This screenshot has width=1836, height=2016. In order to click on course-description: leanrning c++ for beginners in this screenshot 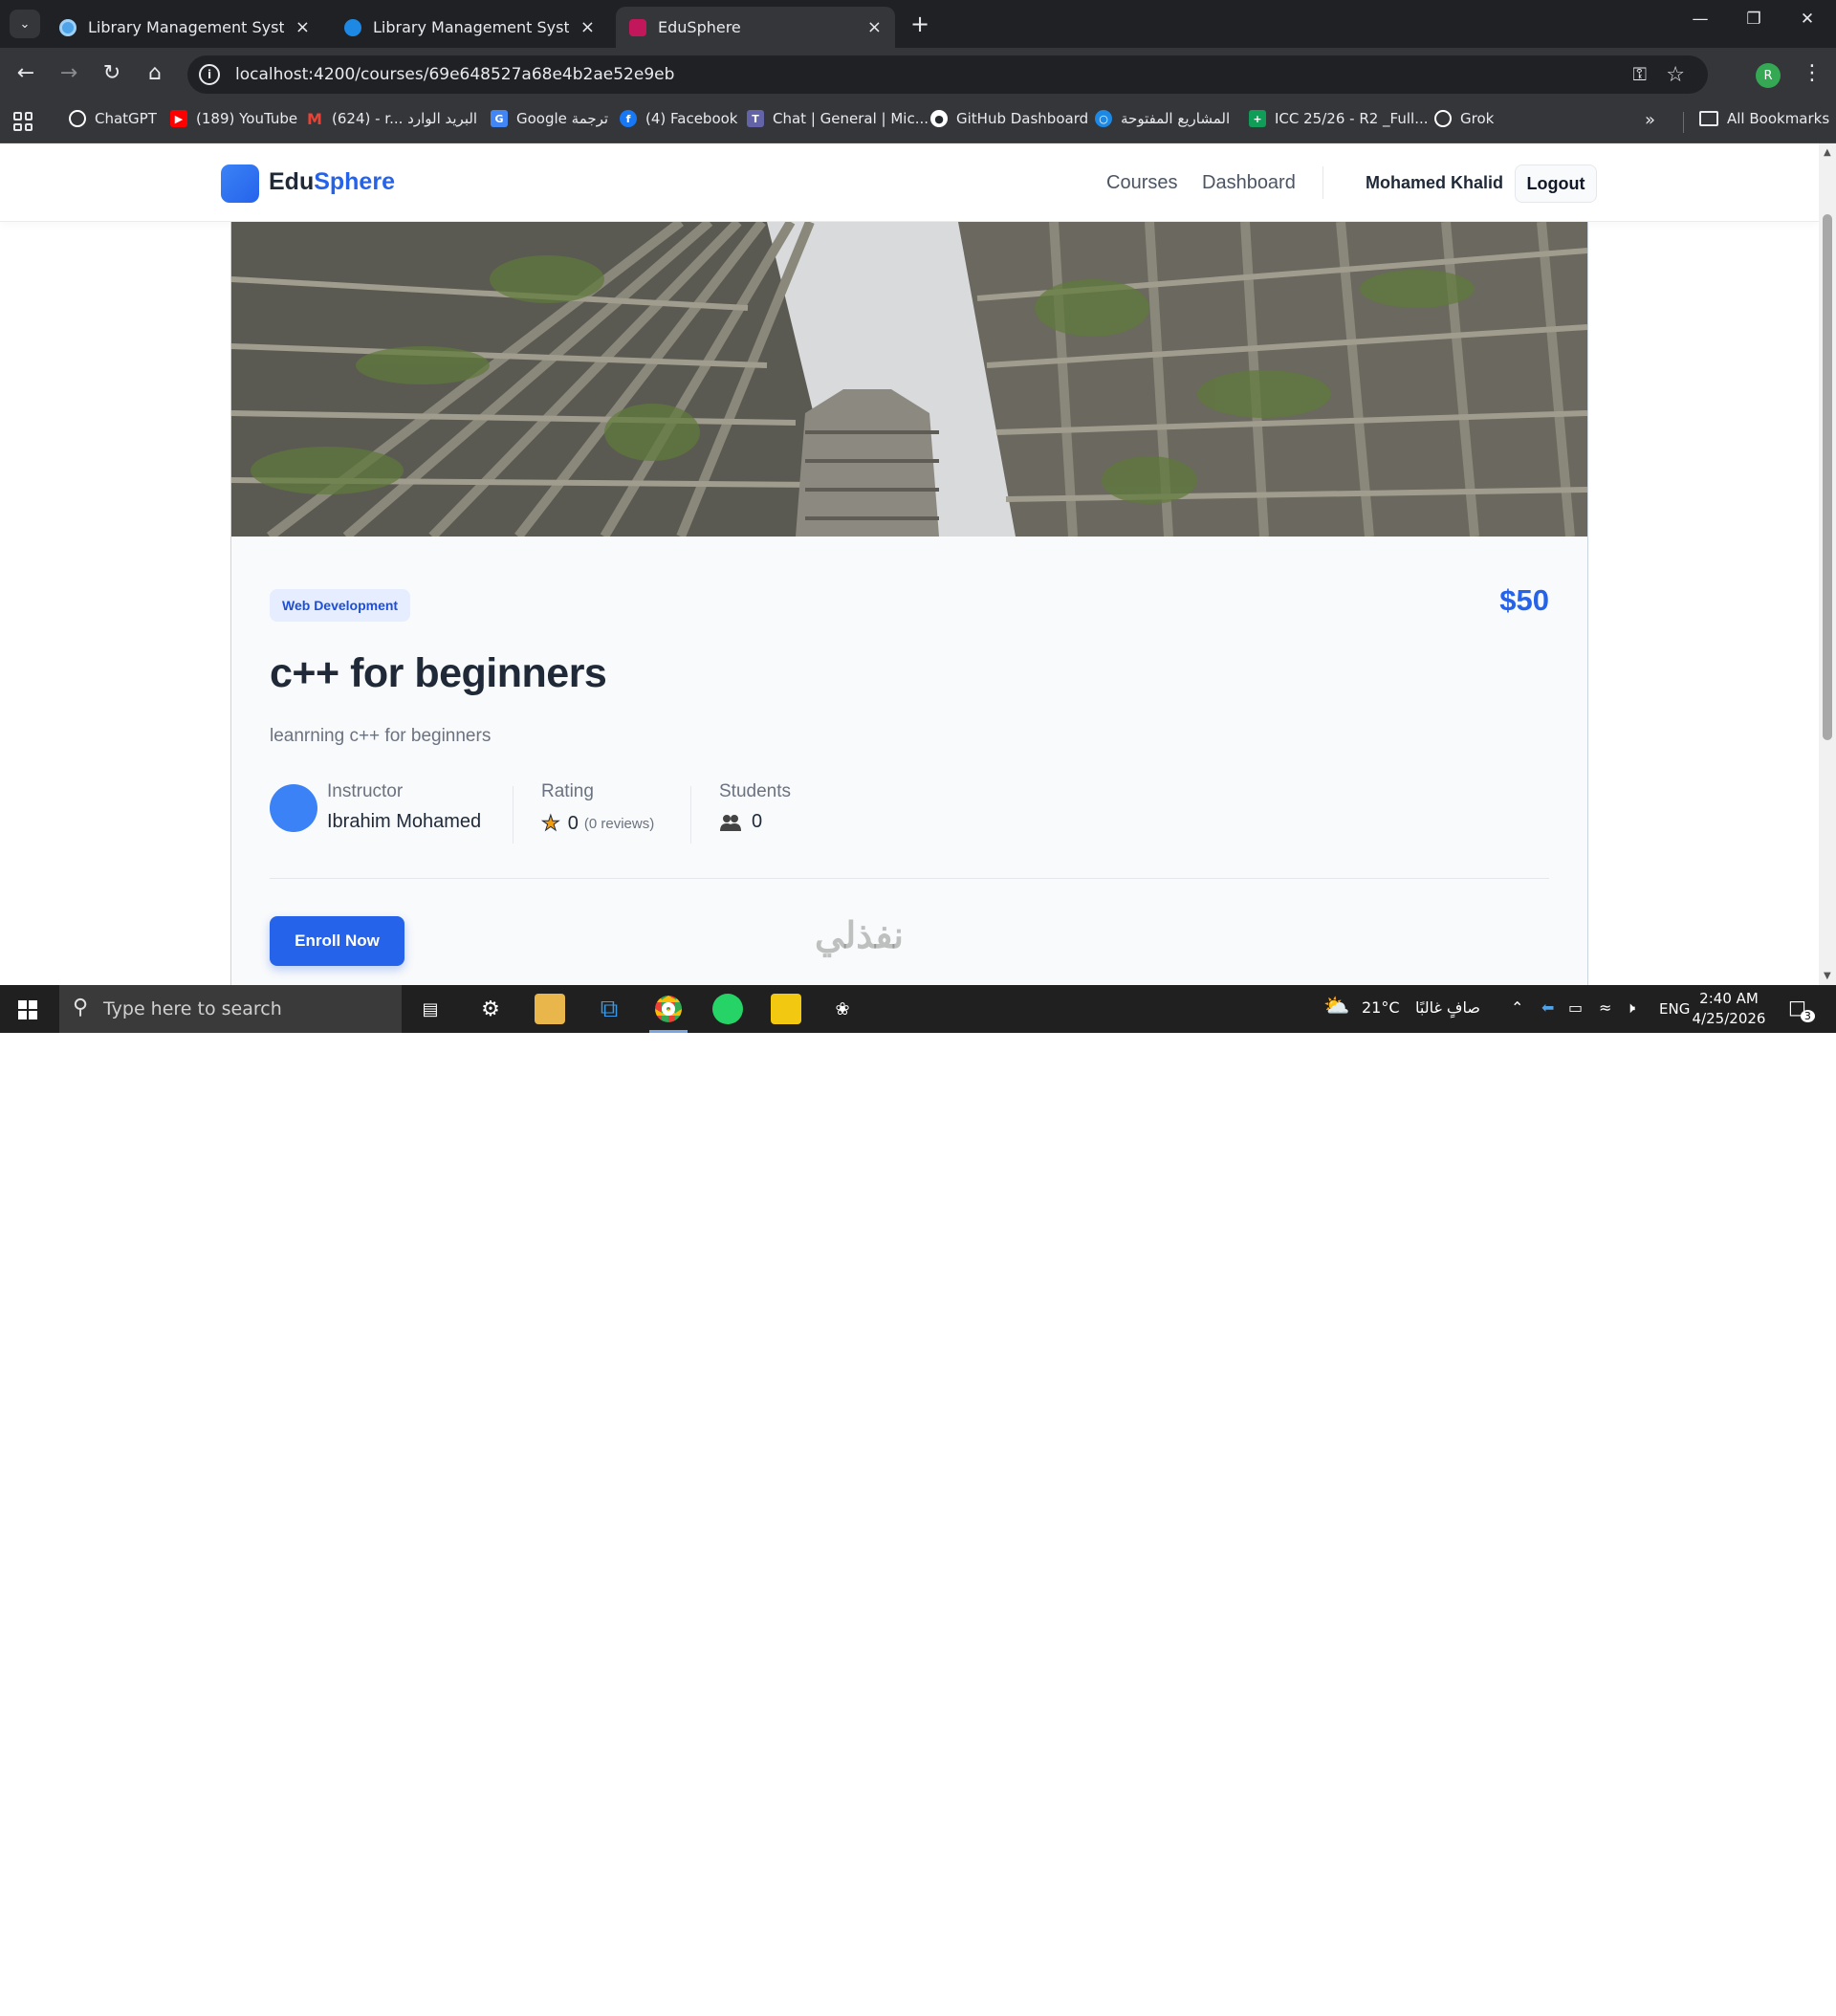, I will do `click(381, 736)`.